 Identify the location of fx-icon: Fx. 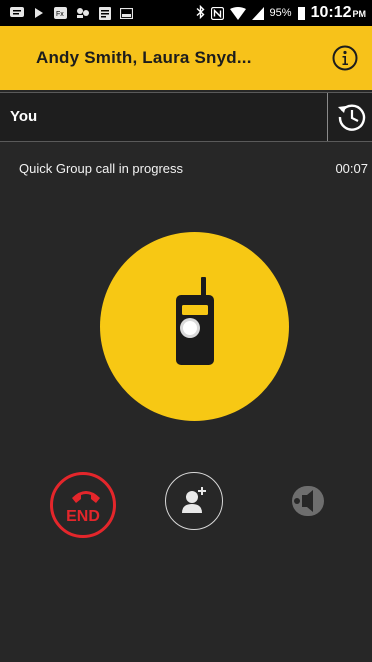
(60, 13).